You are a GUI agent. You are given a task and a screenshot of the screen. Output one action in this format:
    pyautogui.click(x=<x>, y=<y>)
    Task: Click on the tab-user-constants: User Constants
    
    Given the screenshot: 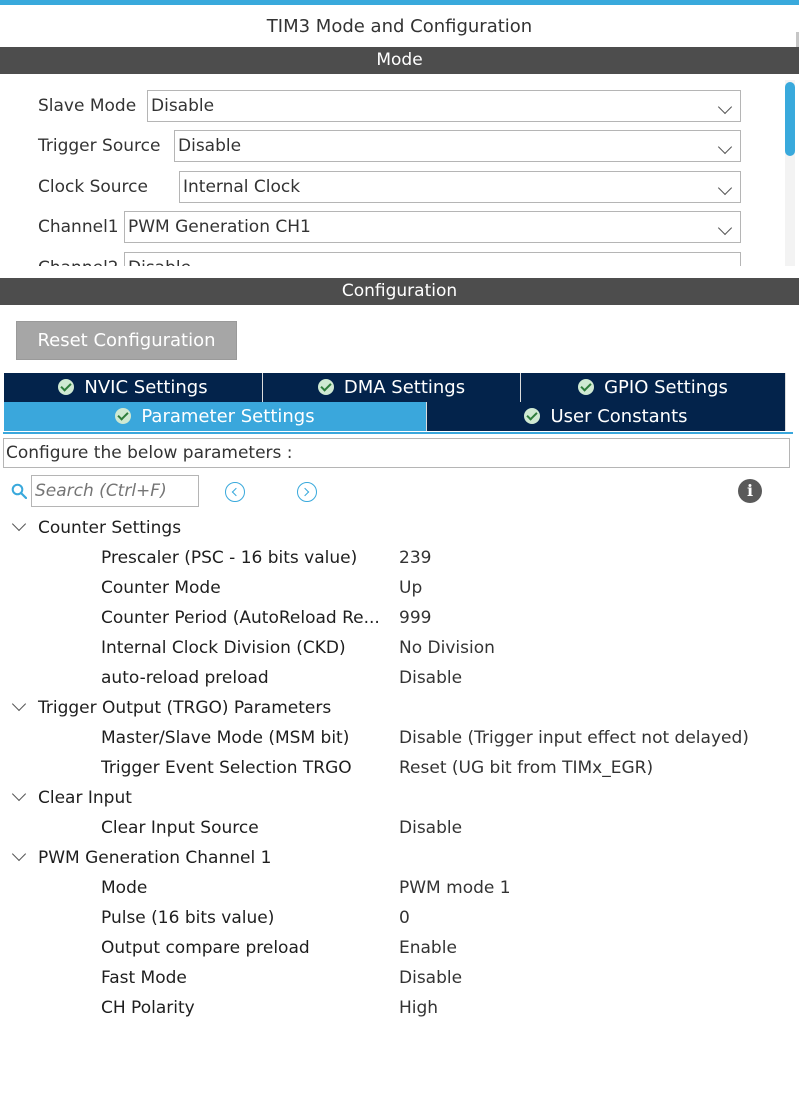 What is the action you would take?
    pyautogui.click(x=606, y=416)
    